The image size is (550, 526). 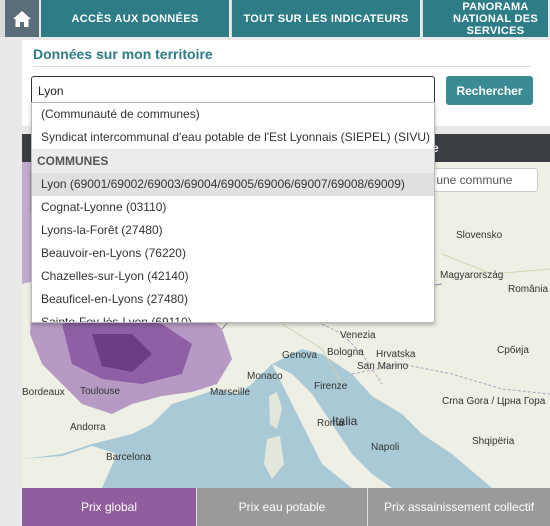 What do you see at coordinates (123, 54) in the screenshot?
I see `panel-title: Données sur mon territoire` at bounding box center [123, 54].